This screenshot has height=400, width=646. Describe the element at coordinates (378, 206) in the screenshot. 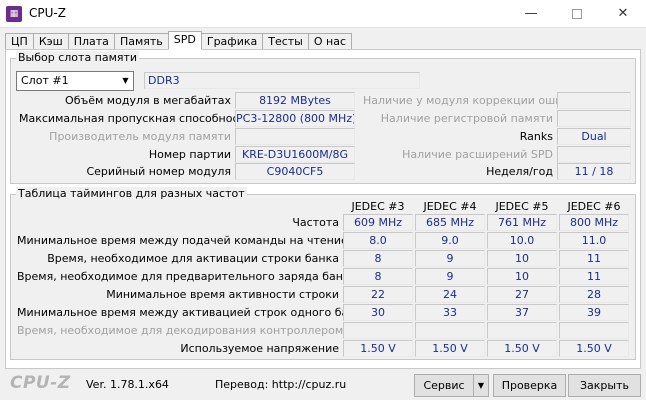

I see `column-header-jedec3: JEDEC #3` at that location.